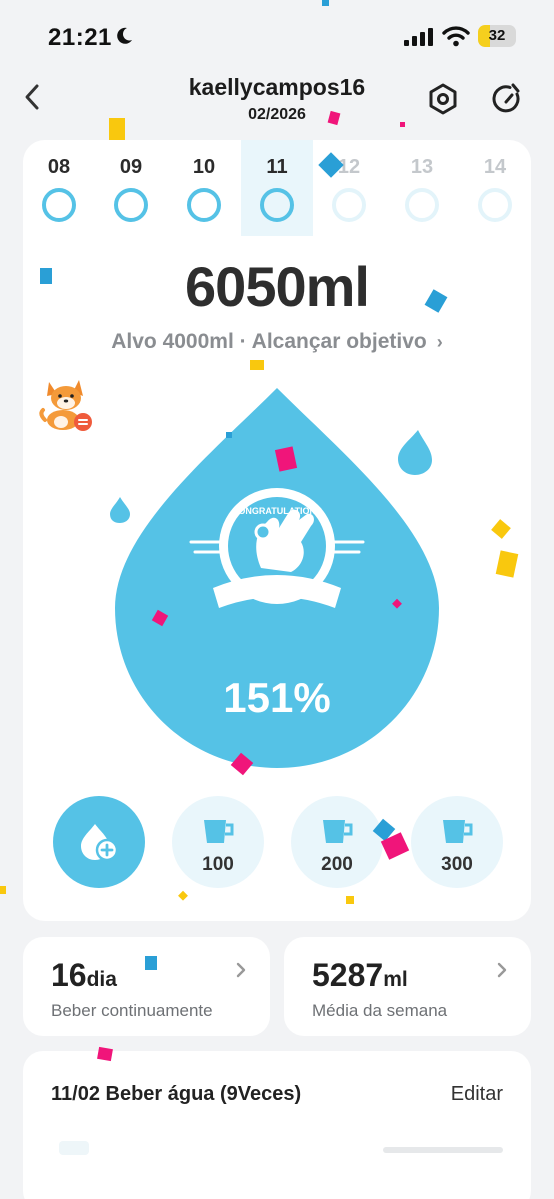 This screenshot has width=554, height=1199. Describe the element at coordinates (443, 1150) in the screenshot. I see `log-entry-row` at that location.